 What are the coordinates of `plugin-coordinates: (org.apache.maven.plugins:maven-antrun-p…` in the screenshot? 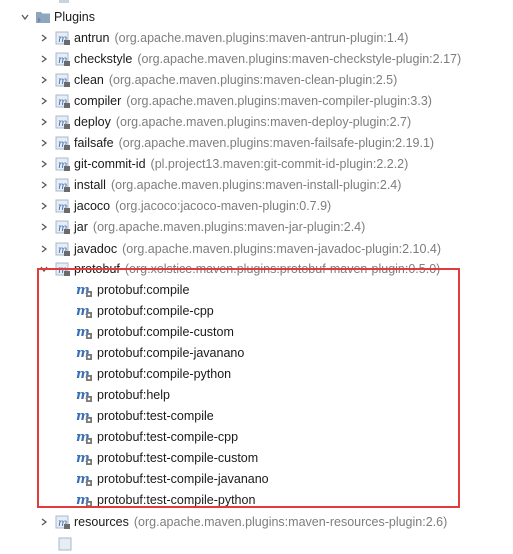 It's located at (261, 37).